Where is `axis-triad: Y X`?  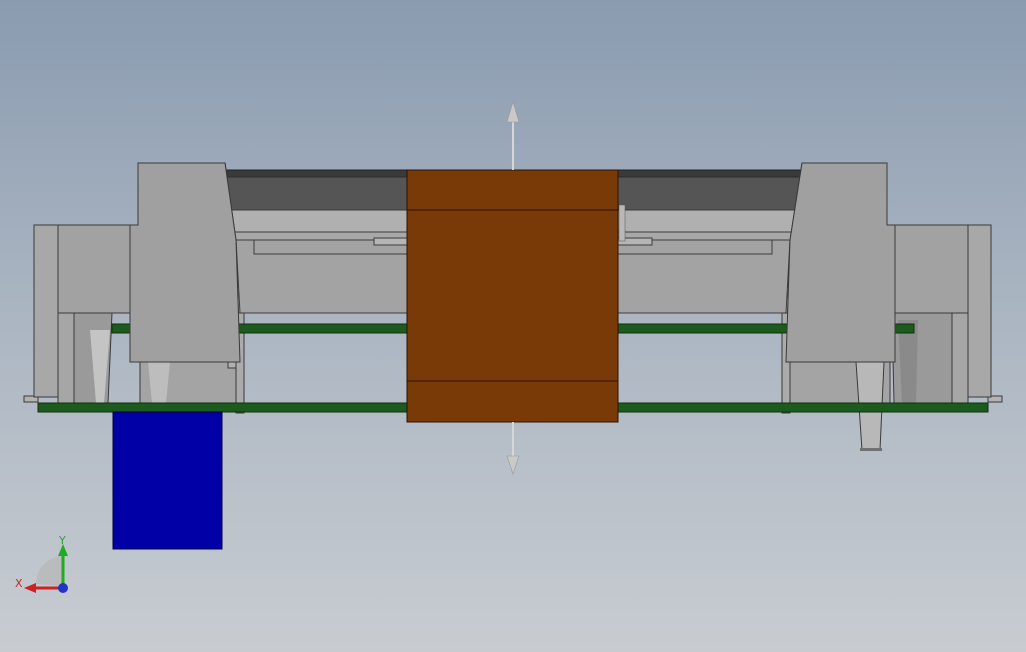
axis-triad: Y X is located at coordinates (41, 563).